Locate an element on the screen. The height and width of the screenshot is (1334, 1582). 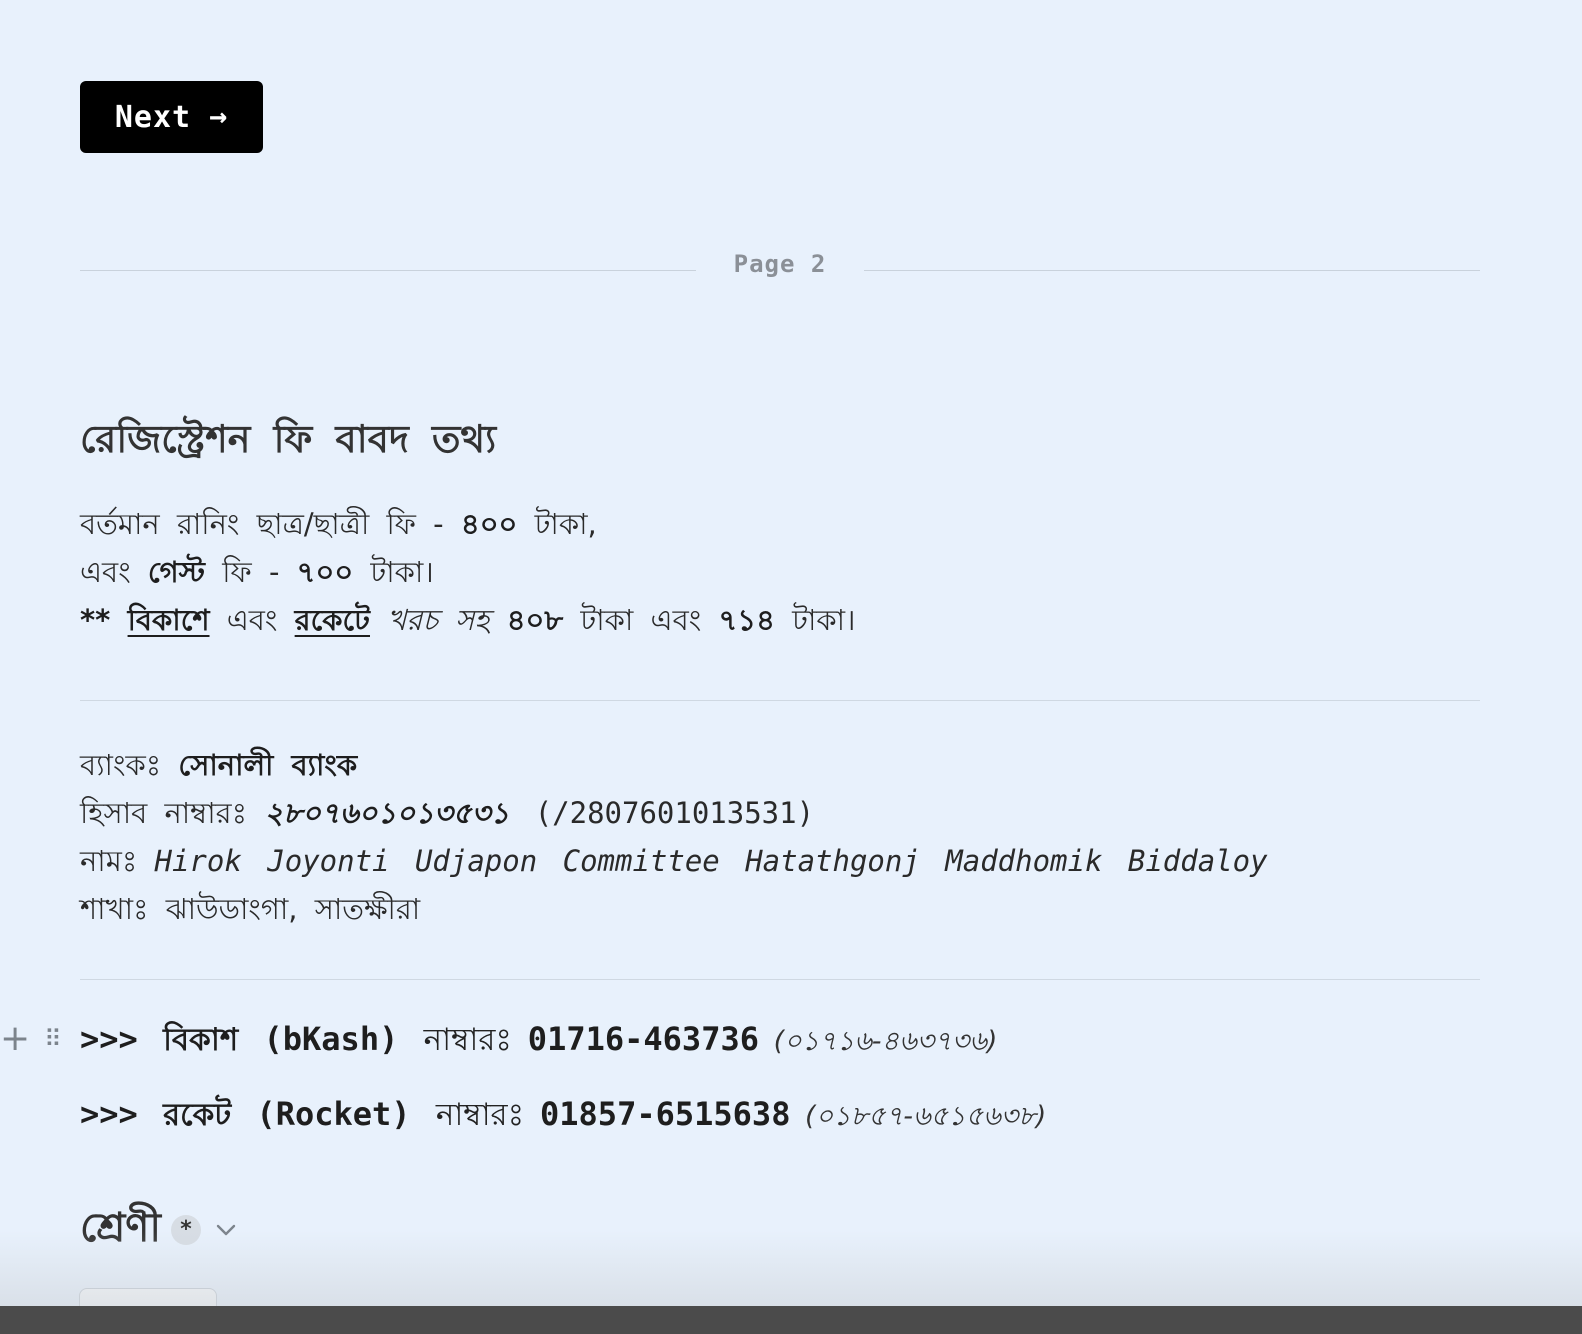
fee-line-guest: এবং গেস্ট ফি - ৭০০ টাকা। is located at coordinates (780, 572).